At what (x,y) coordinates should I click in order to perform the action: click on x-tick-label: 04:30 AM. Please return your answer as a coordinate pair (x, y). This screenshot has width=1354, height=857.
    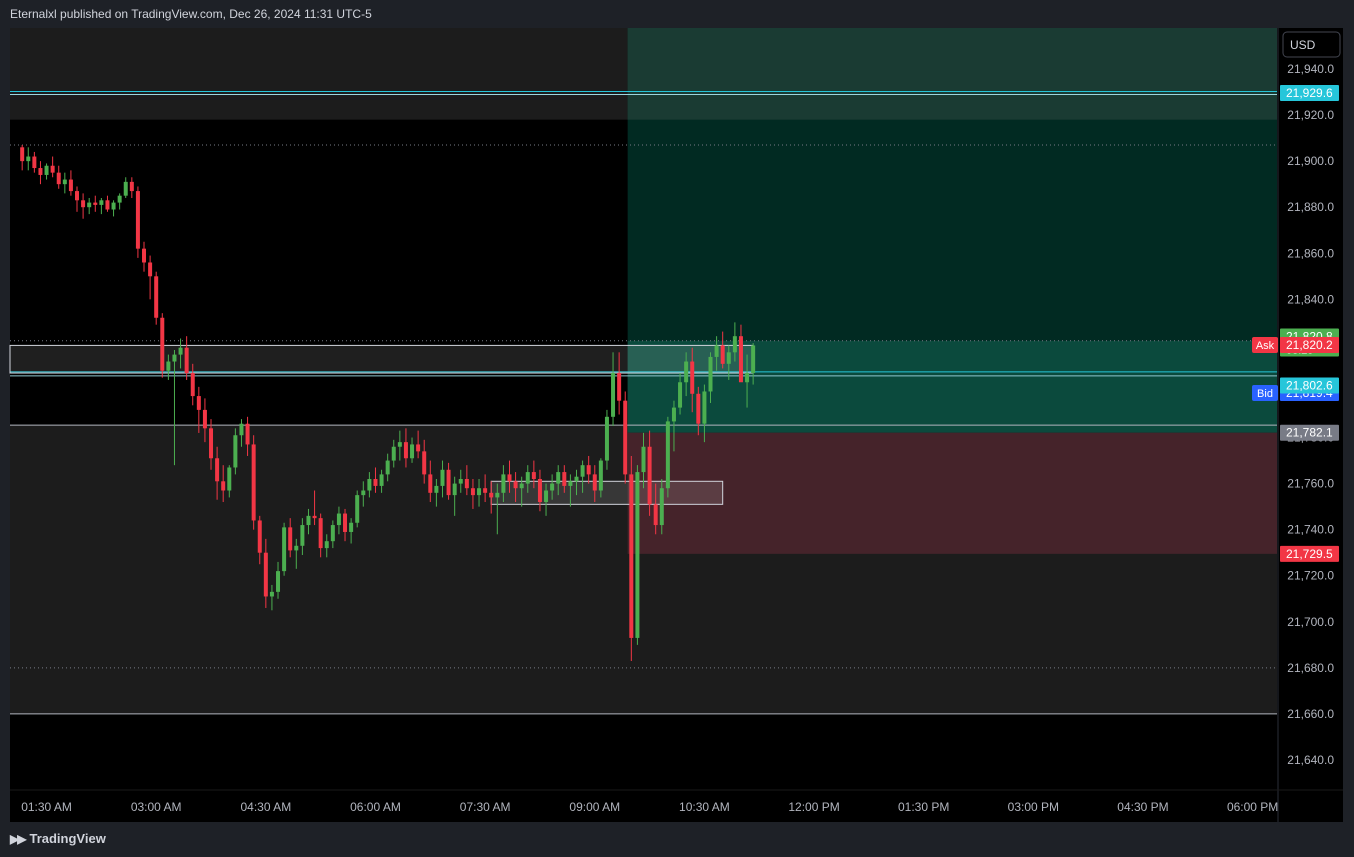
    Looking at the image, I should click on (265, 807).